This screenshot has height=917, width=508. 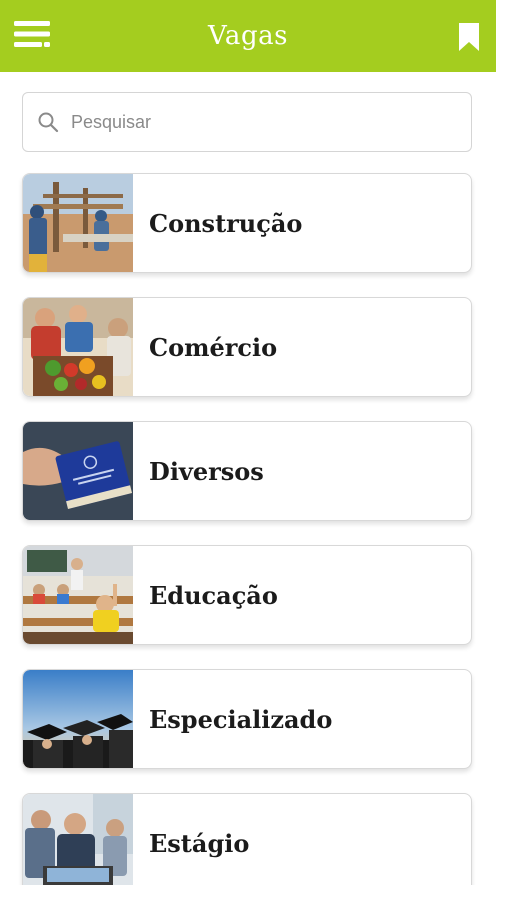 I want to click on category-card-educacao: Educação, so click(x=247, y=595).